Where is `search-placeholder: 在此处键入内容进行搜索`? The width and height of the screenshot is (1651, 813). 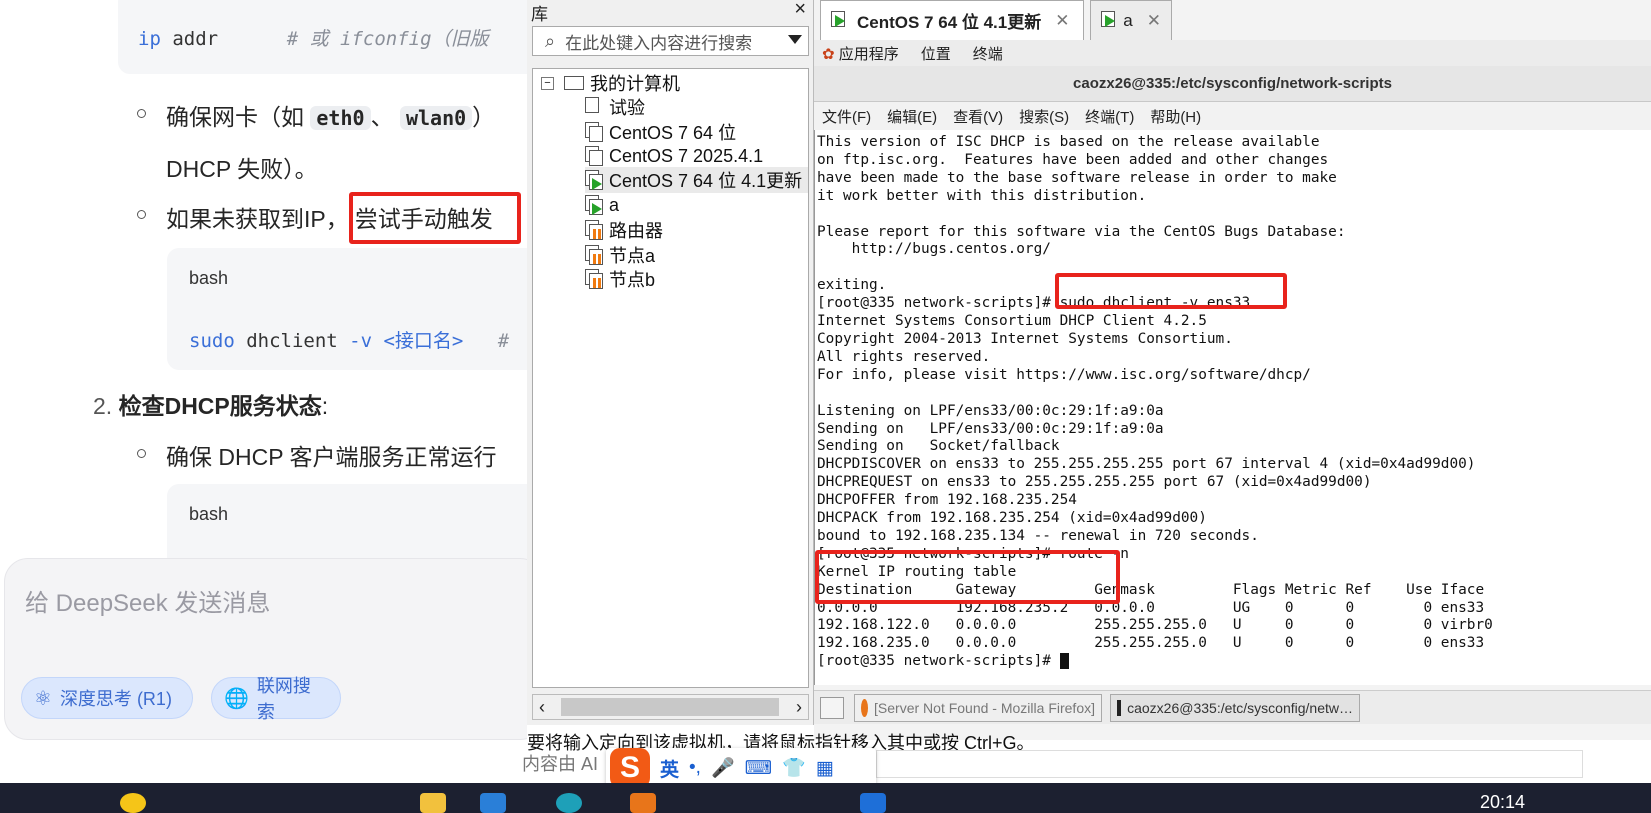 search-placeholder: 在此处键入内容进行搜索 is located at coordinates (659, 43).